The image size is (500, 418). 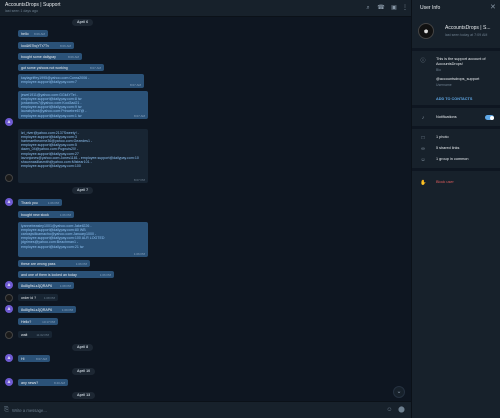 What do you see at coordinates (83, 347) in the screenshot?
I see `date-separator: April 8` at bounding box center [83, 347].